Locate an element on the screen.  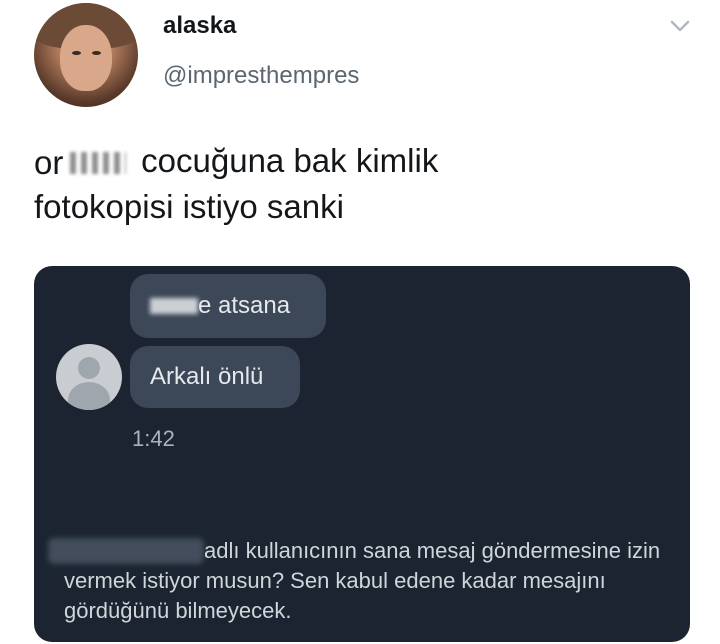
message-bubble: Arkalı önlü is located at coordinates (215, 377).